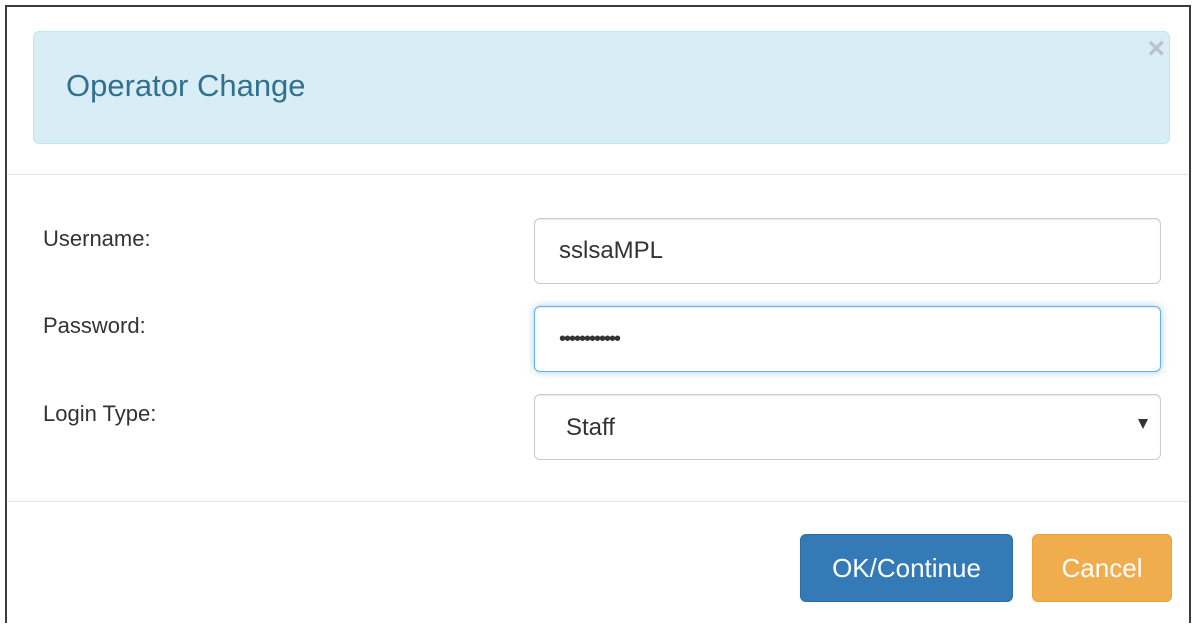 The image size is (1198, 627). What do you see at coordinates (1156, 49) in the screenshot?
I see `close-icon: ×` at bounding box center [1156, 49].